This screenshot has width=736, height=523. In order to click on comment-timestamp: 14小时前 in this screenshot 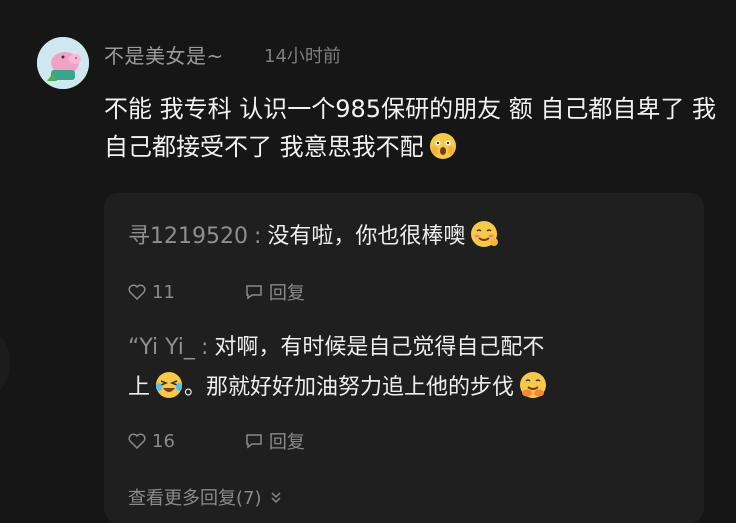, I will do `click(302, 56)`.